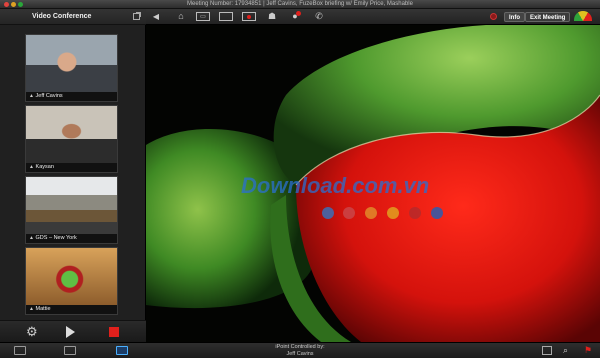  I want to click on popout-icon, so click(137, 16).